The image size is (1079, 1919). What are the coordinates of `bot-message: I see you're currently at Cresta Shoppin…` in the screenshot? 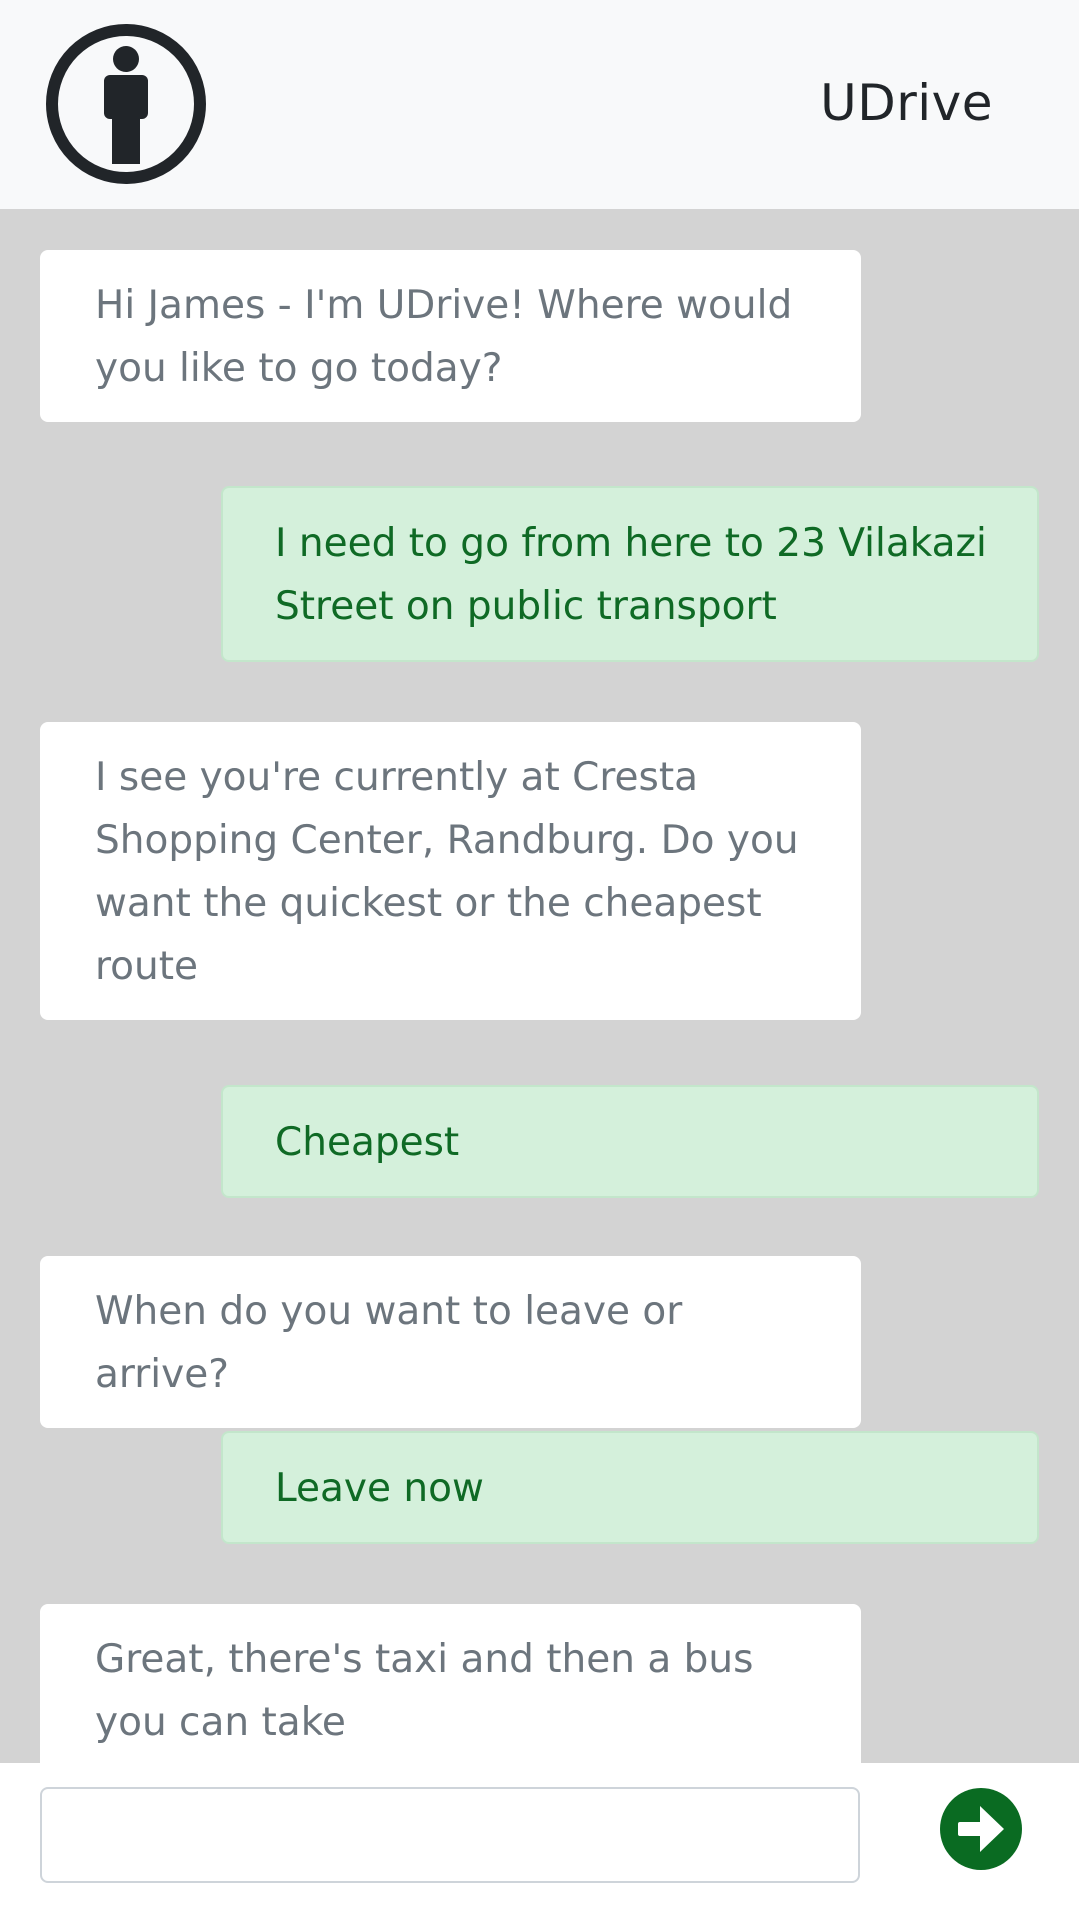 It's located at (450, 871).